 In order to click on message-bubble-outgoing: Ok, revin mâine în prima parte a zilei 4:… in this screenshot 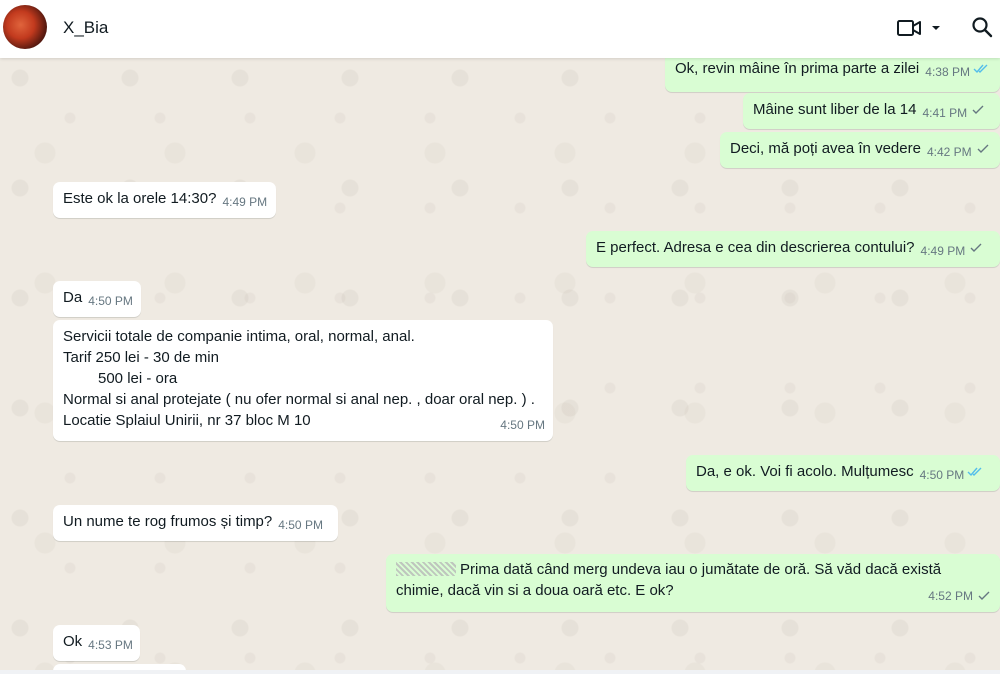, I will do `click(832, 75)`.